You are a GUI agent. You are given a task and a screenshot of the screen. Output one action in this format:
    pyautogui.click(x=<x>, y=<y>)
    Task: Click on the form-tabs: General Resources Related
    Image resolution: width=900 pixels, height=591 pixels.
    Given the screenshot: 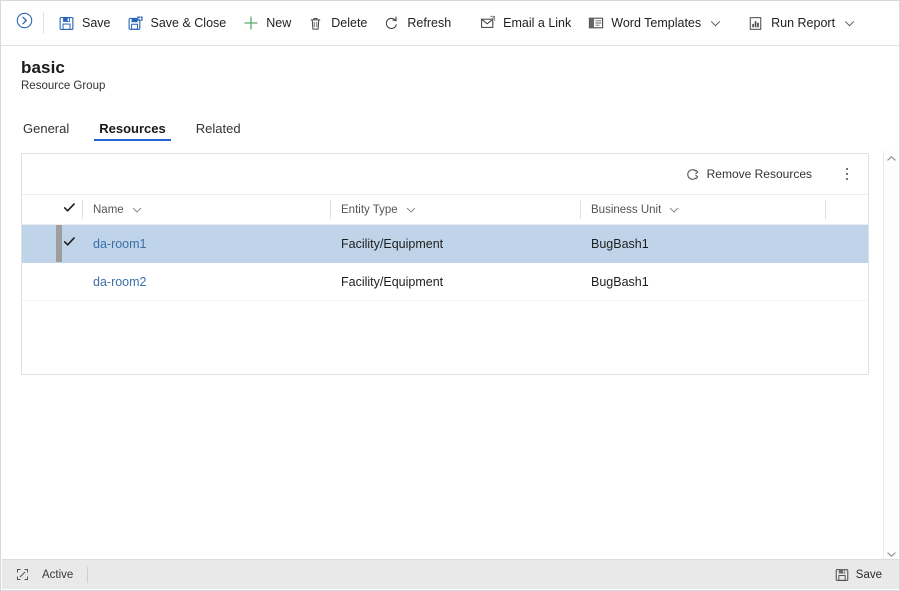 What is the action you would take?
    pyautogui.click(x=145, y=127)
    